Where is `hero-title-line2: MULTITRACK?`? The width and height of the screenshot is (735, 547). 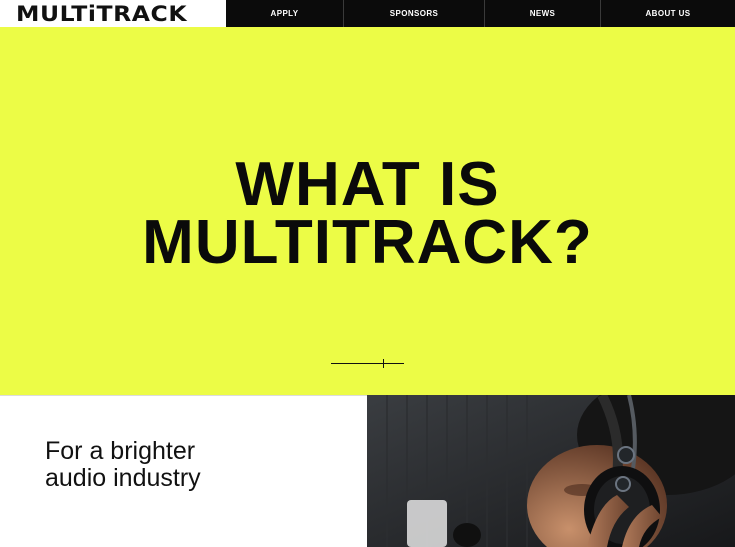 hero-title-line2: MULTITRACK? is located at coordinates (367, 242).